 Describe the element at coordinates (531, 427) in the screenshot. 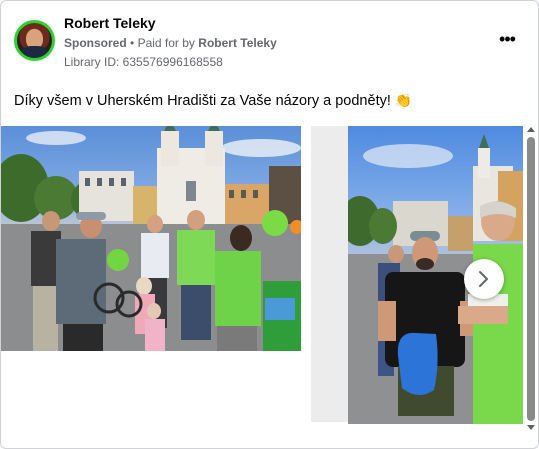

I see `scroll-down-arrow-icon` at that location.